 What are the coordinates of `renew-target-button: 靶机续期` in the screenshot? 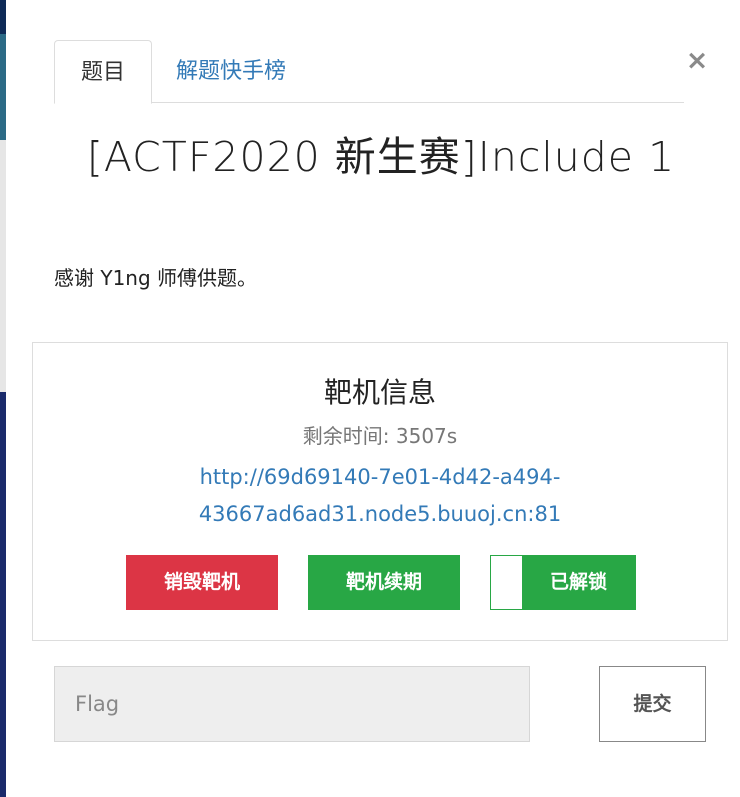 It's located at (384, 582).